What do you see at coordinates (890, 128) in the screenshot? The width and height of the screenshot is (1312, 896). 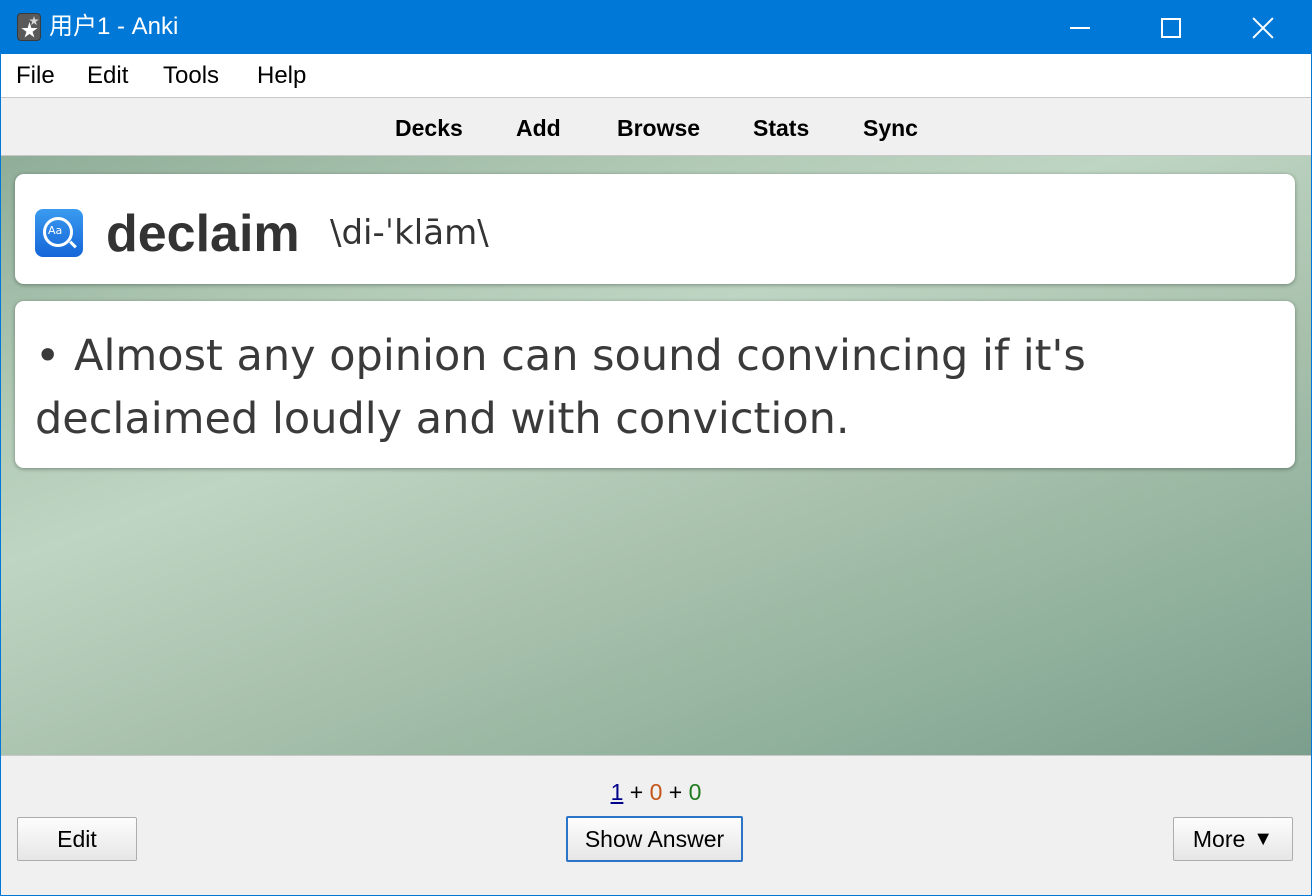 I see `toolbar-sync-link: Sync` at bounding box center [890, 128].